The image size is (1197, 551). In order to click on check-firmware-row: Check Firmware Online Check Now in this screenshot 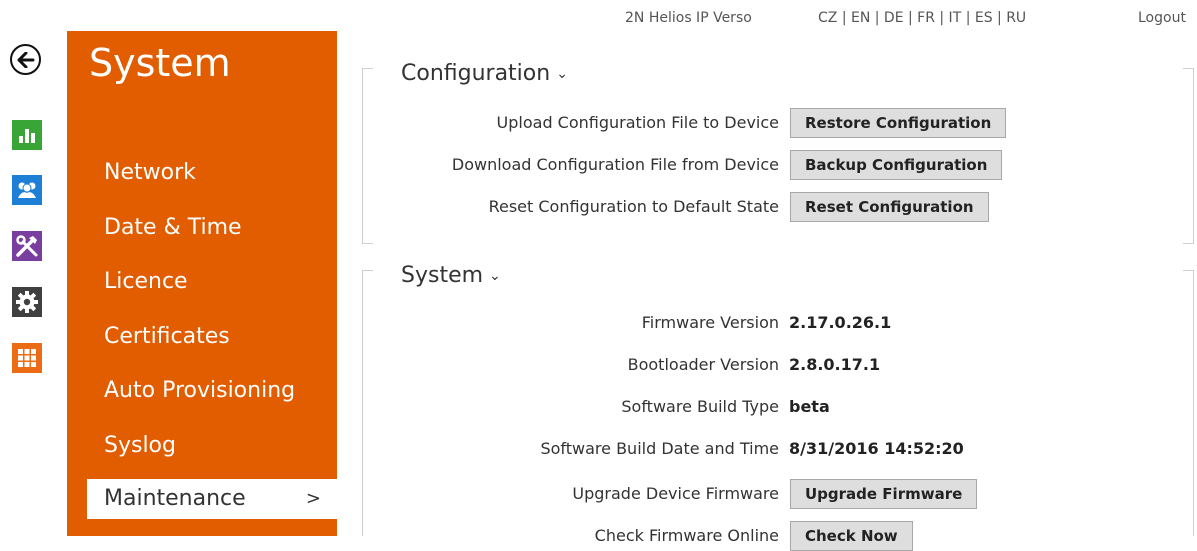, I will do `click(778, 536)`.